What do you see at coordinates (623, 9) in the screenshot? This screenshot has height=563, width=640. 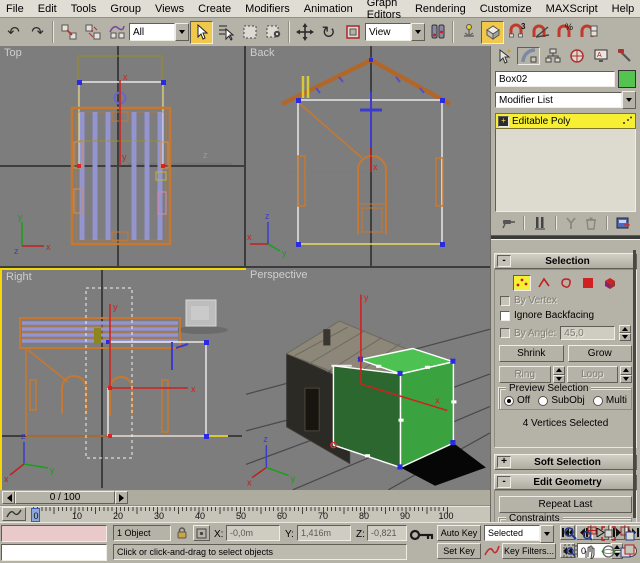 I see `menu-help: Help` at bounding box center [623, 9].